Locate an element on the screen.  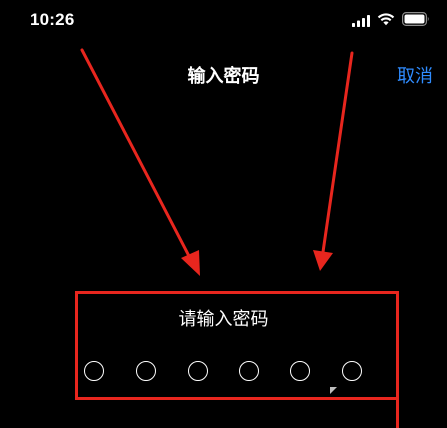
annotation-arrow-right-head is located at coordinates (323, 260).